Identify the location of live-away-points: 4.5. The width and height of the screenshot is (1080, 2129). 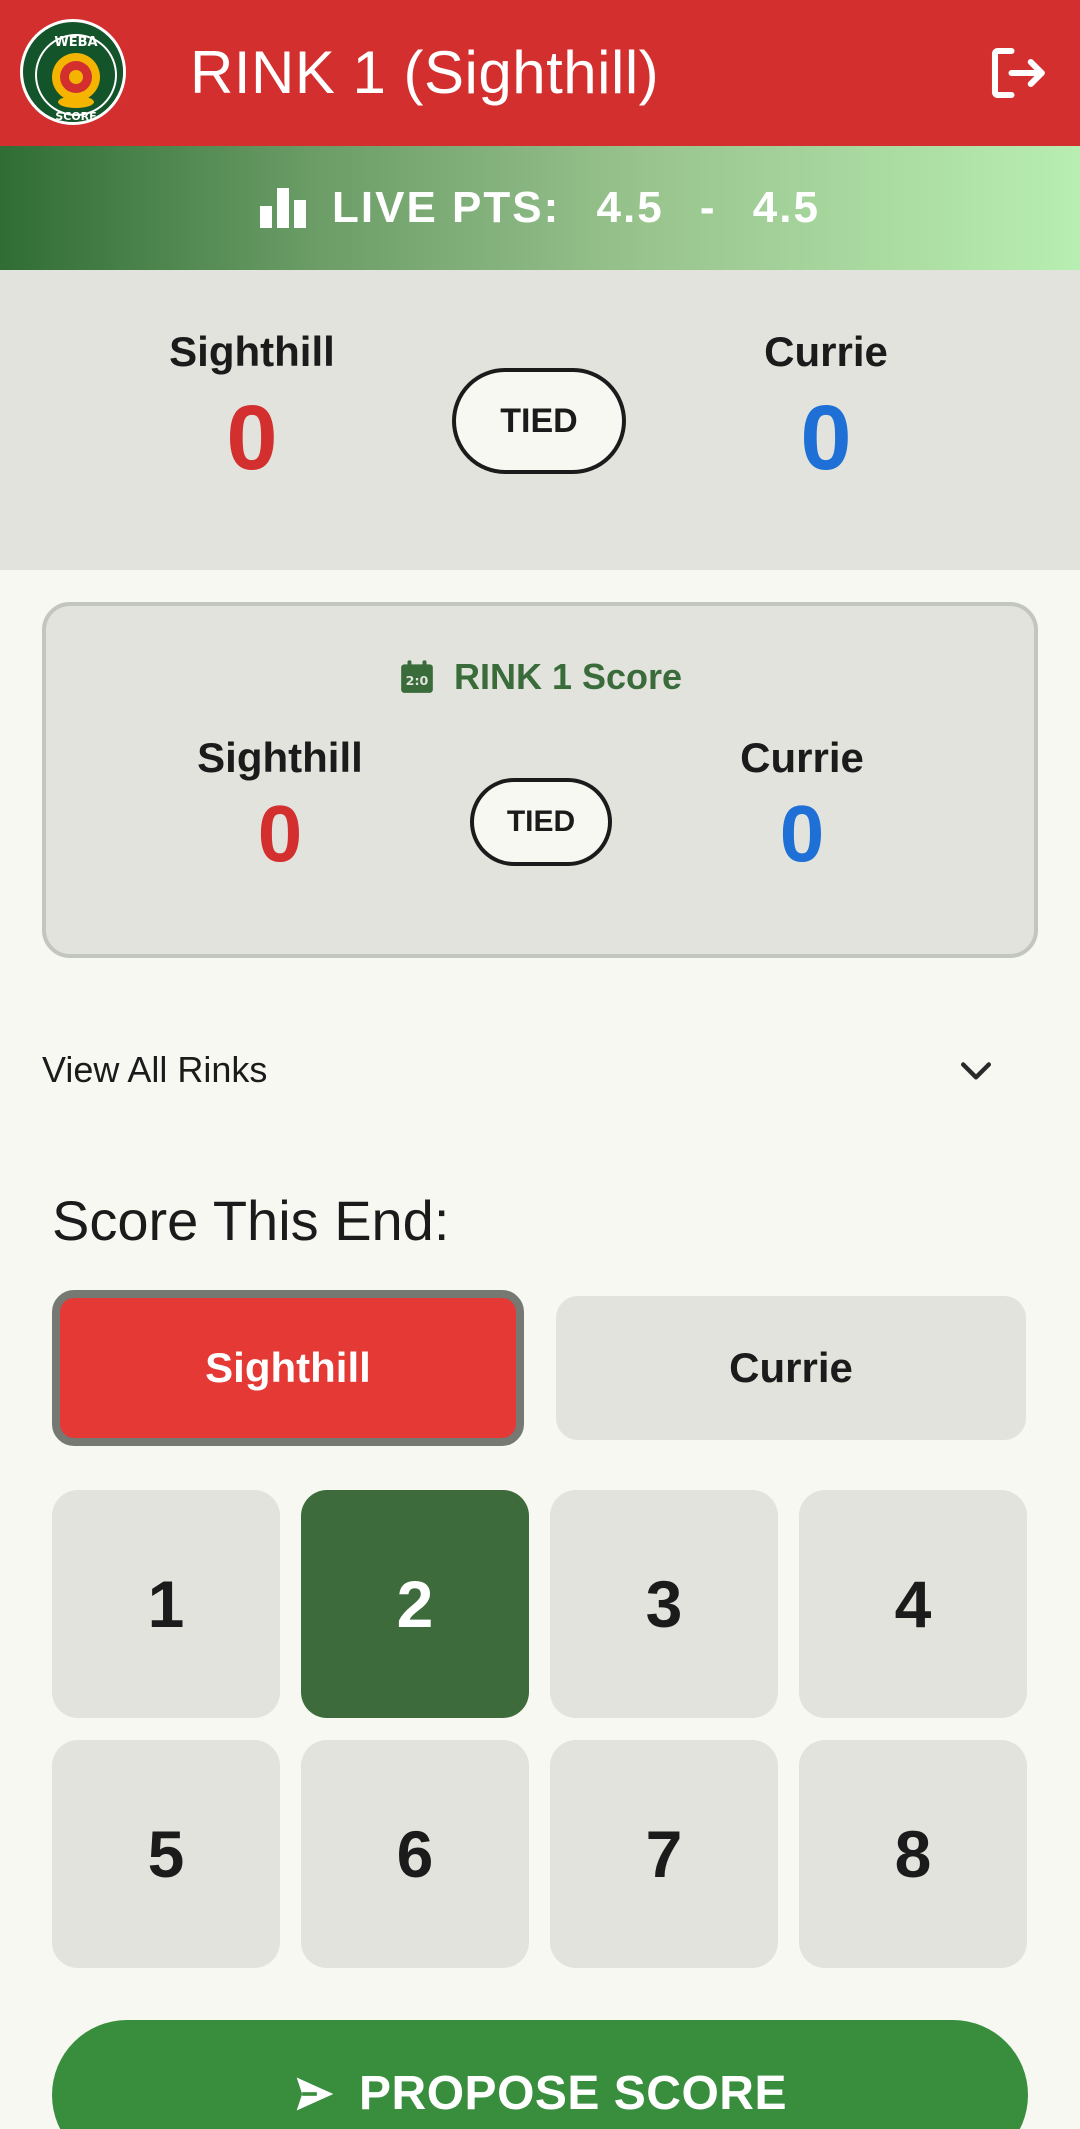
(786, 207).